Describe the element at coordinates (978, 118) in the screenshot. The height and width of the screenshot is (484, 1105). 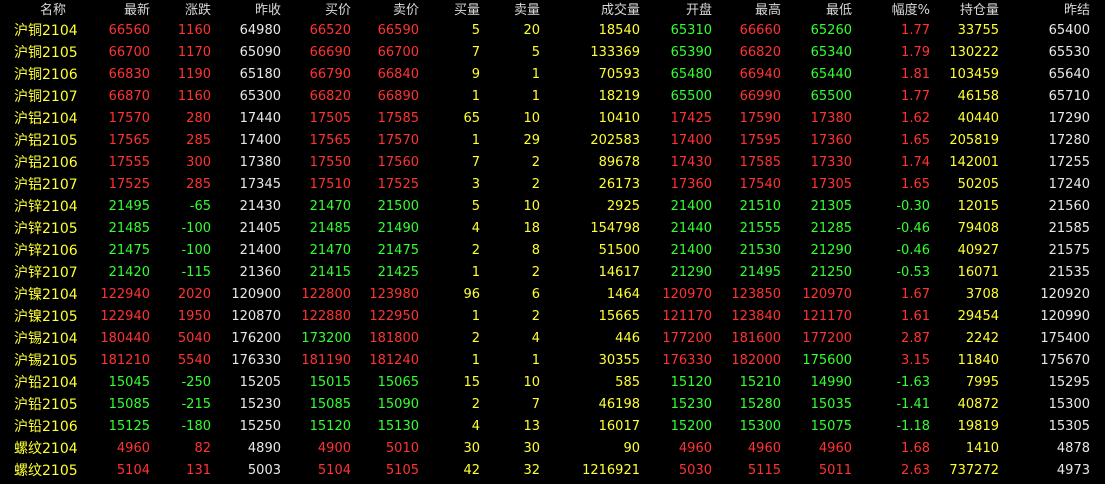
I see `cell-oi: 40440` at that location.